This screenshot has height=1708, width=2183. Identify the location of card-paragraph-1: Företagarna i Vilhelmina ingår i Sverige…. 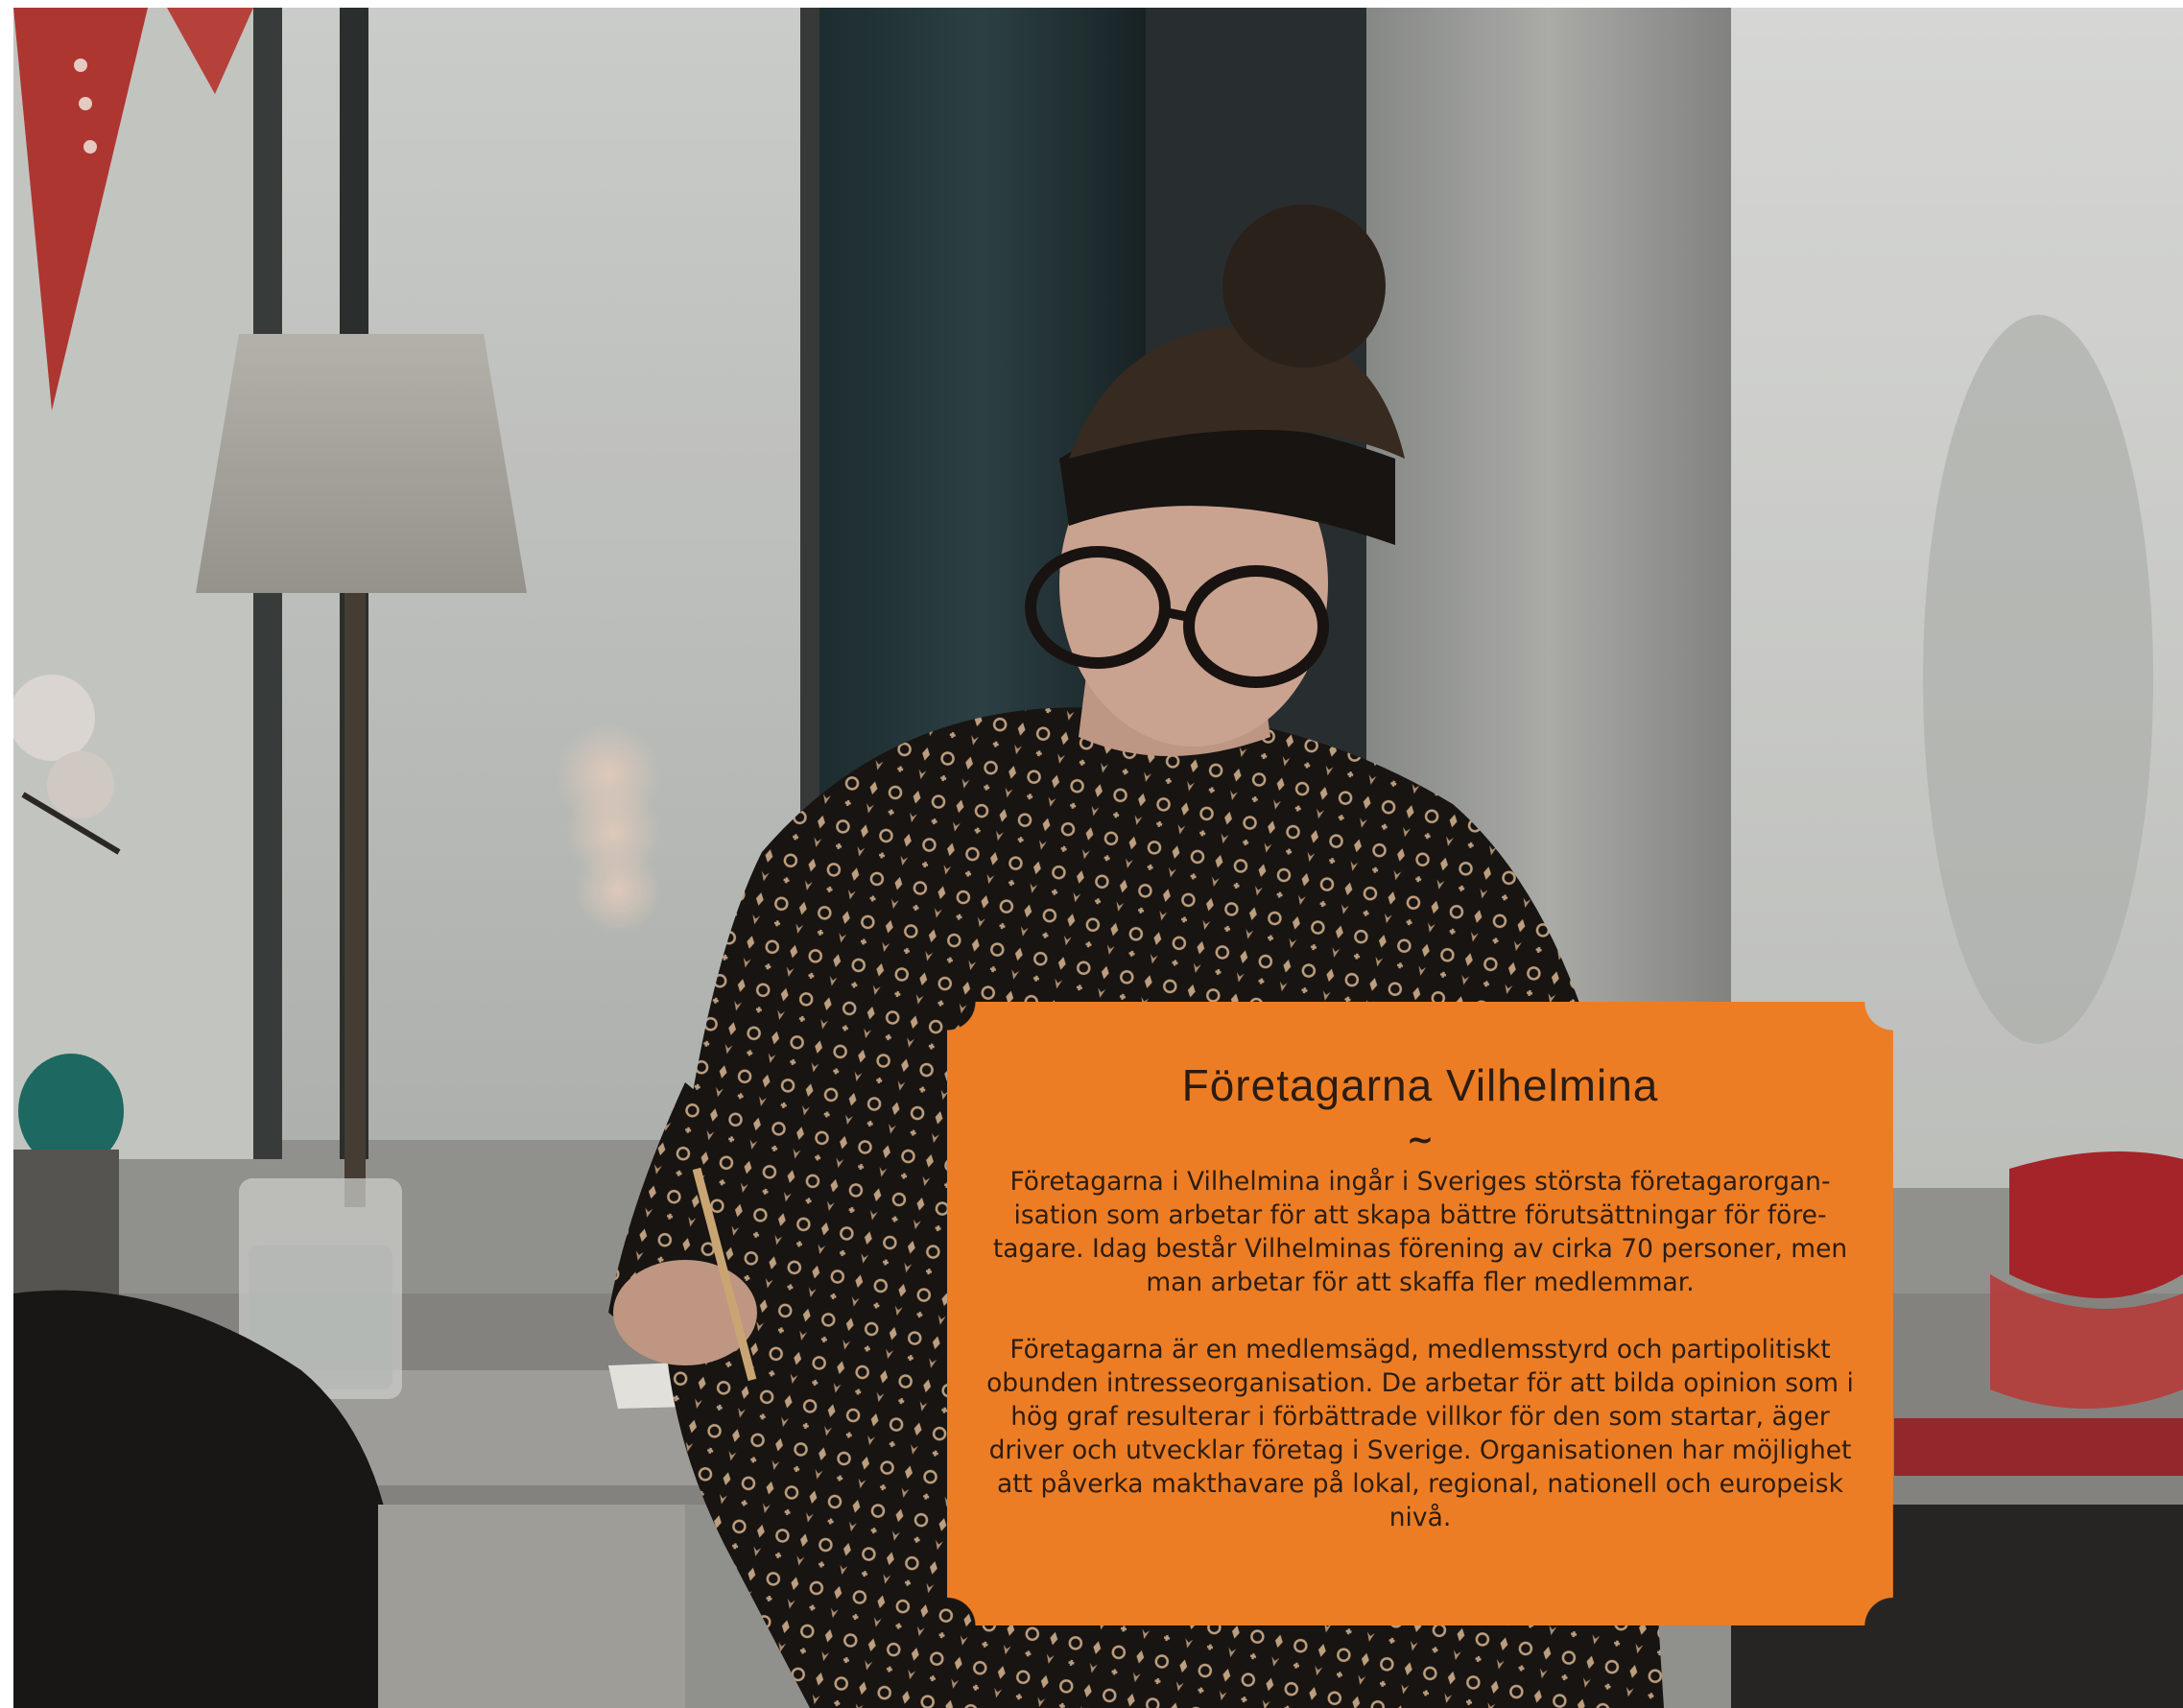
(1420, 1231).